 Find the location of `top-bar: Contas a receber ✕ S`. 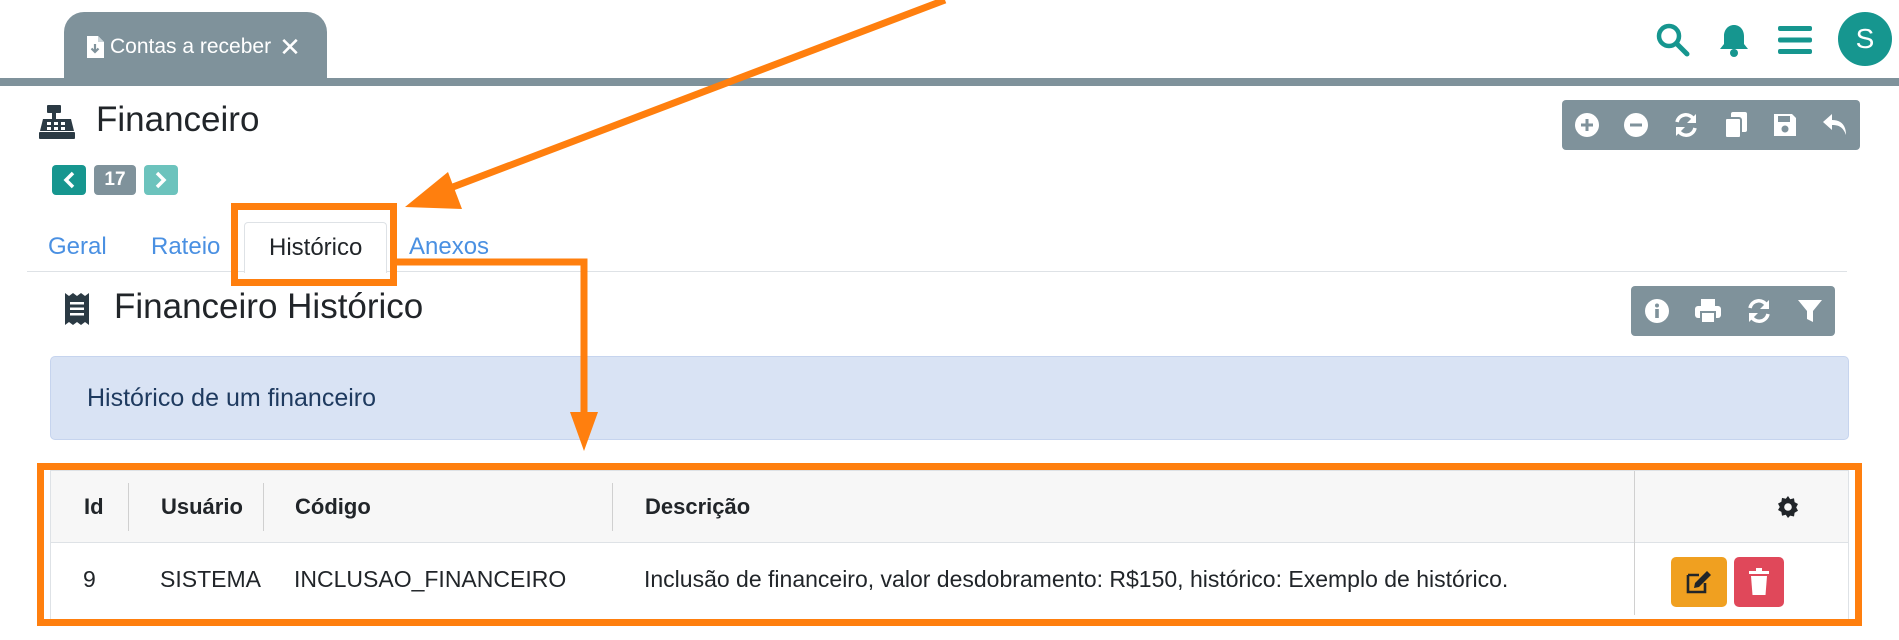

top-bar: Contas a receber ✕ S is located at coordinates (949, 43).